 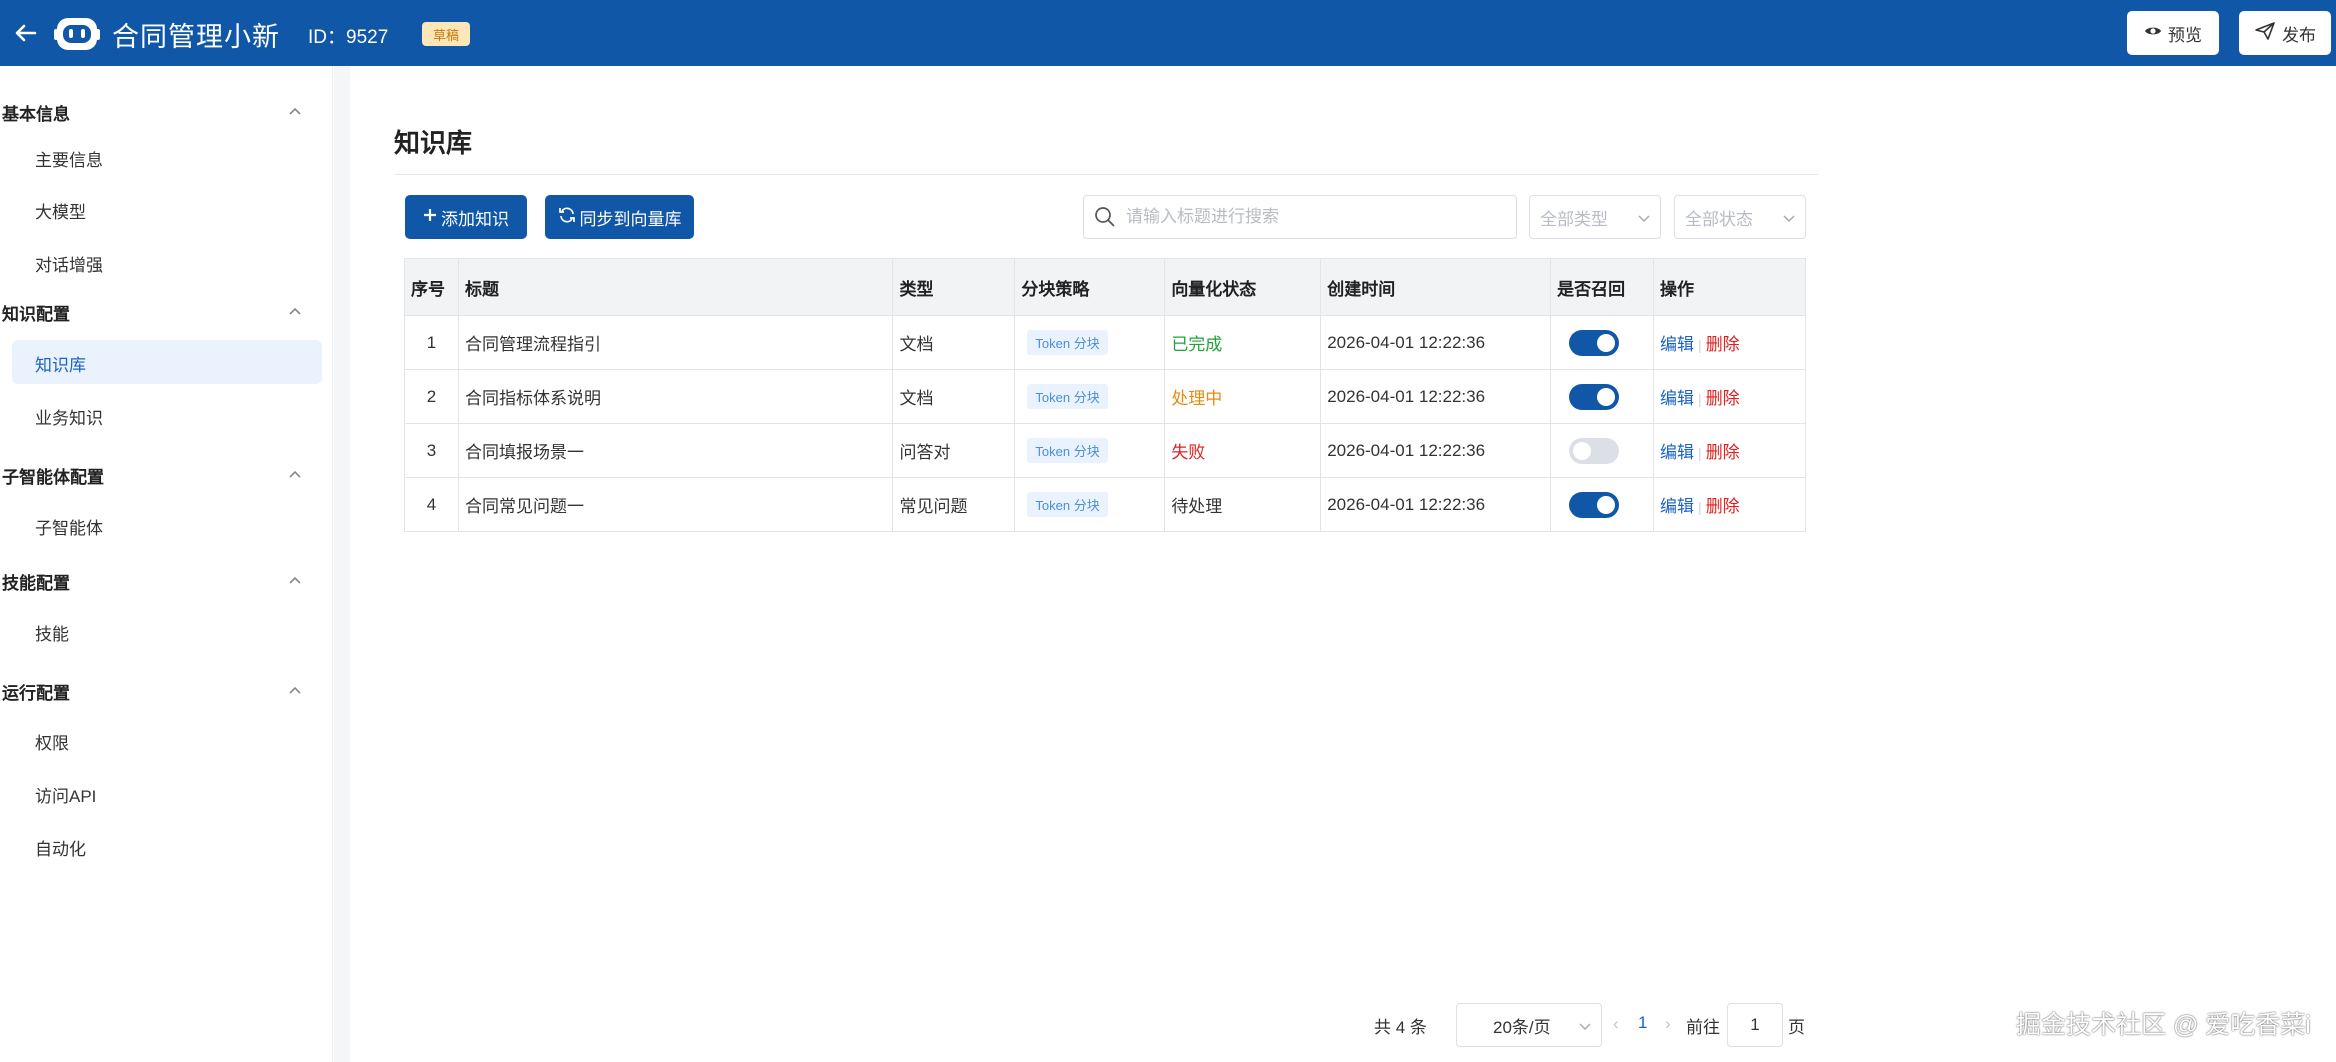 I want to click on preview-button: 预览, so click(x=2173, y=33).